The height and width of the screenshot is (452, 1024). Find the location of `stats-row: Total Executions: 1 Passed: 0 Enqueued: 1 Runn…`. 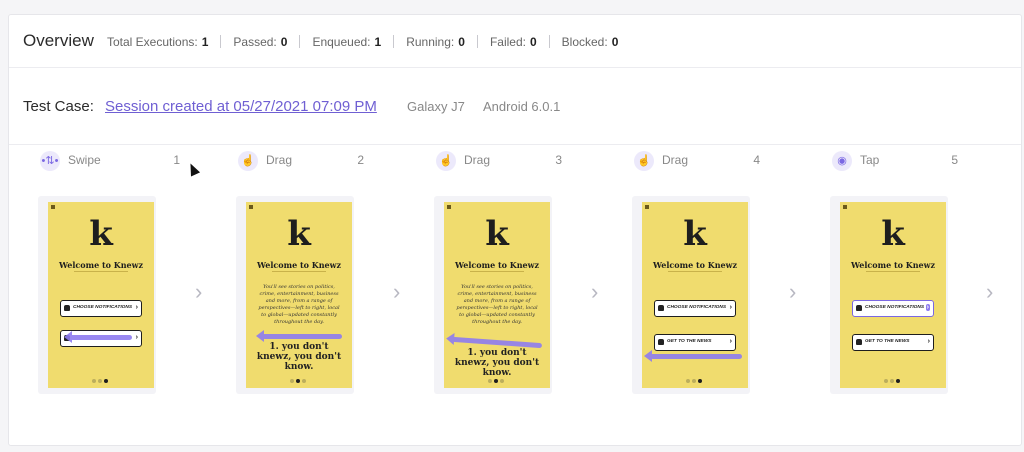

stats-row: Total Executions: 1 Passed: 0 Enqueued: 1 Runn… is located at coordinates (362, 42).